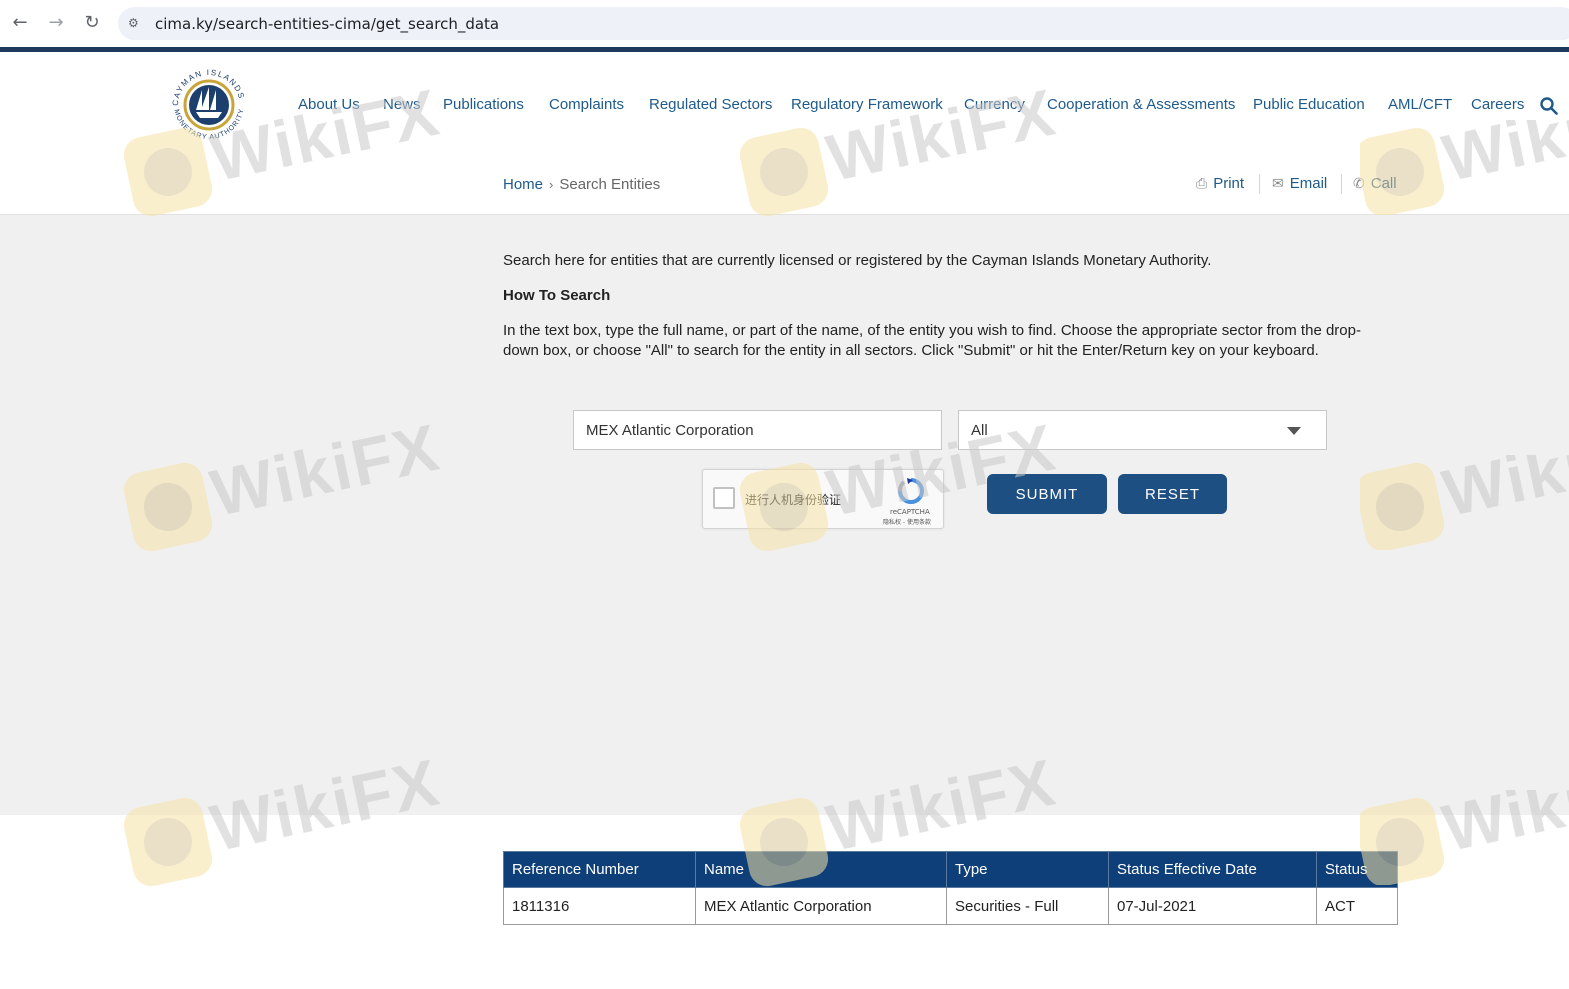 The width and height of the screenshot is (1569, 989). Describe the element at coordinates (1027, 869) in the screenshot. I see `column-header: Type` at that location.